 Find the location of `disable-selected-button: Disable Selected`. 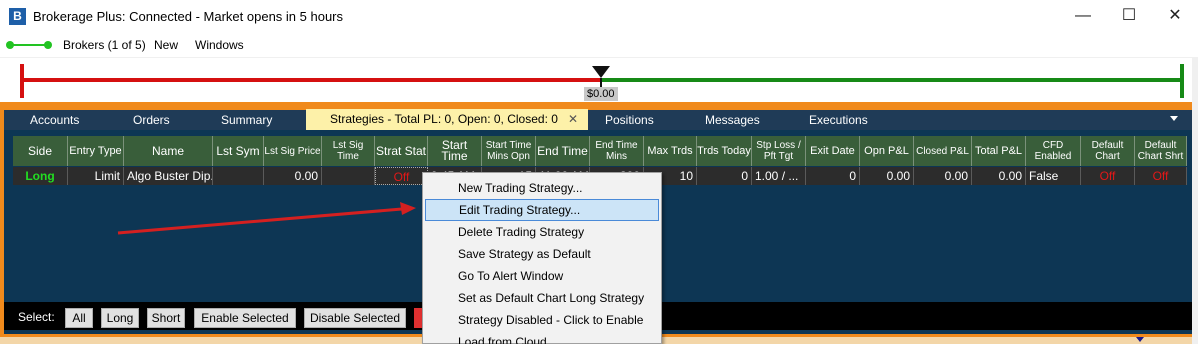

disable-selected-button: Disable Selected is located at coordinates (355, 318).